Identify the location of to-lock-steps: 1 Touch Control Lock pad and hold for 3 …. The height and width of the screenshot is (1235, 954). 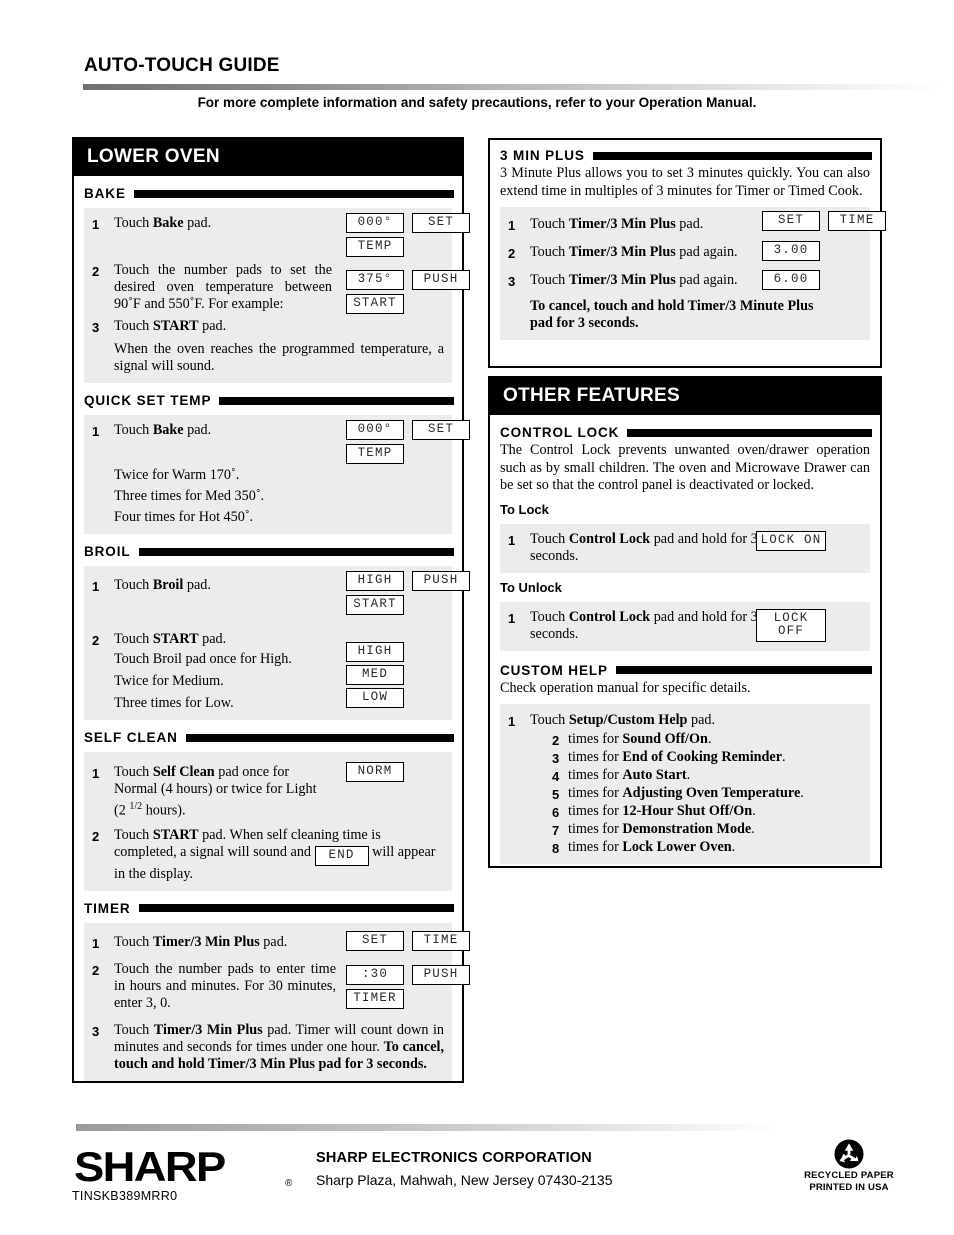
(685, 548).